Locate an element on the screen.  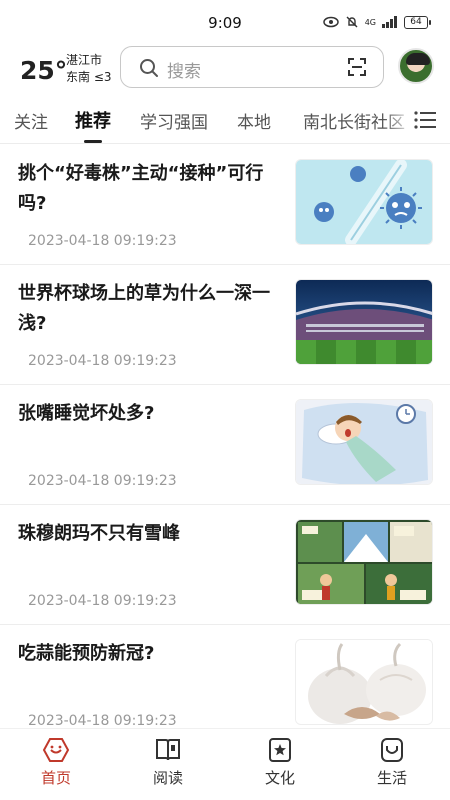
temperature: 25° is located at coordinates (43, 70).